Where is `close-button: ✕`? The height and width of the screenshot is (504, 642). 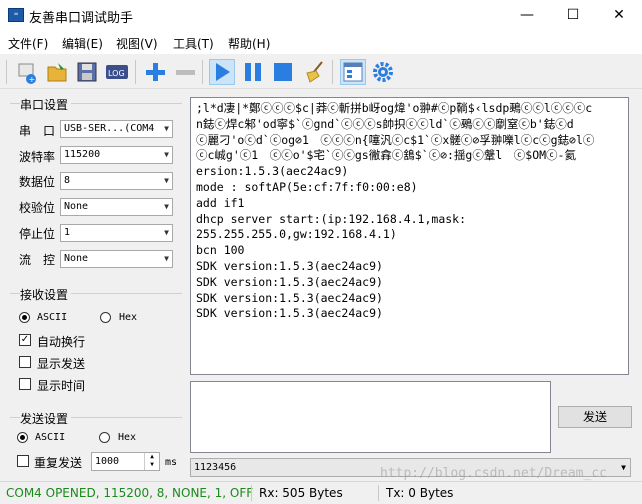
close-button: ✕ is located at coordinates (619, 15).